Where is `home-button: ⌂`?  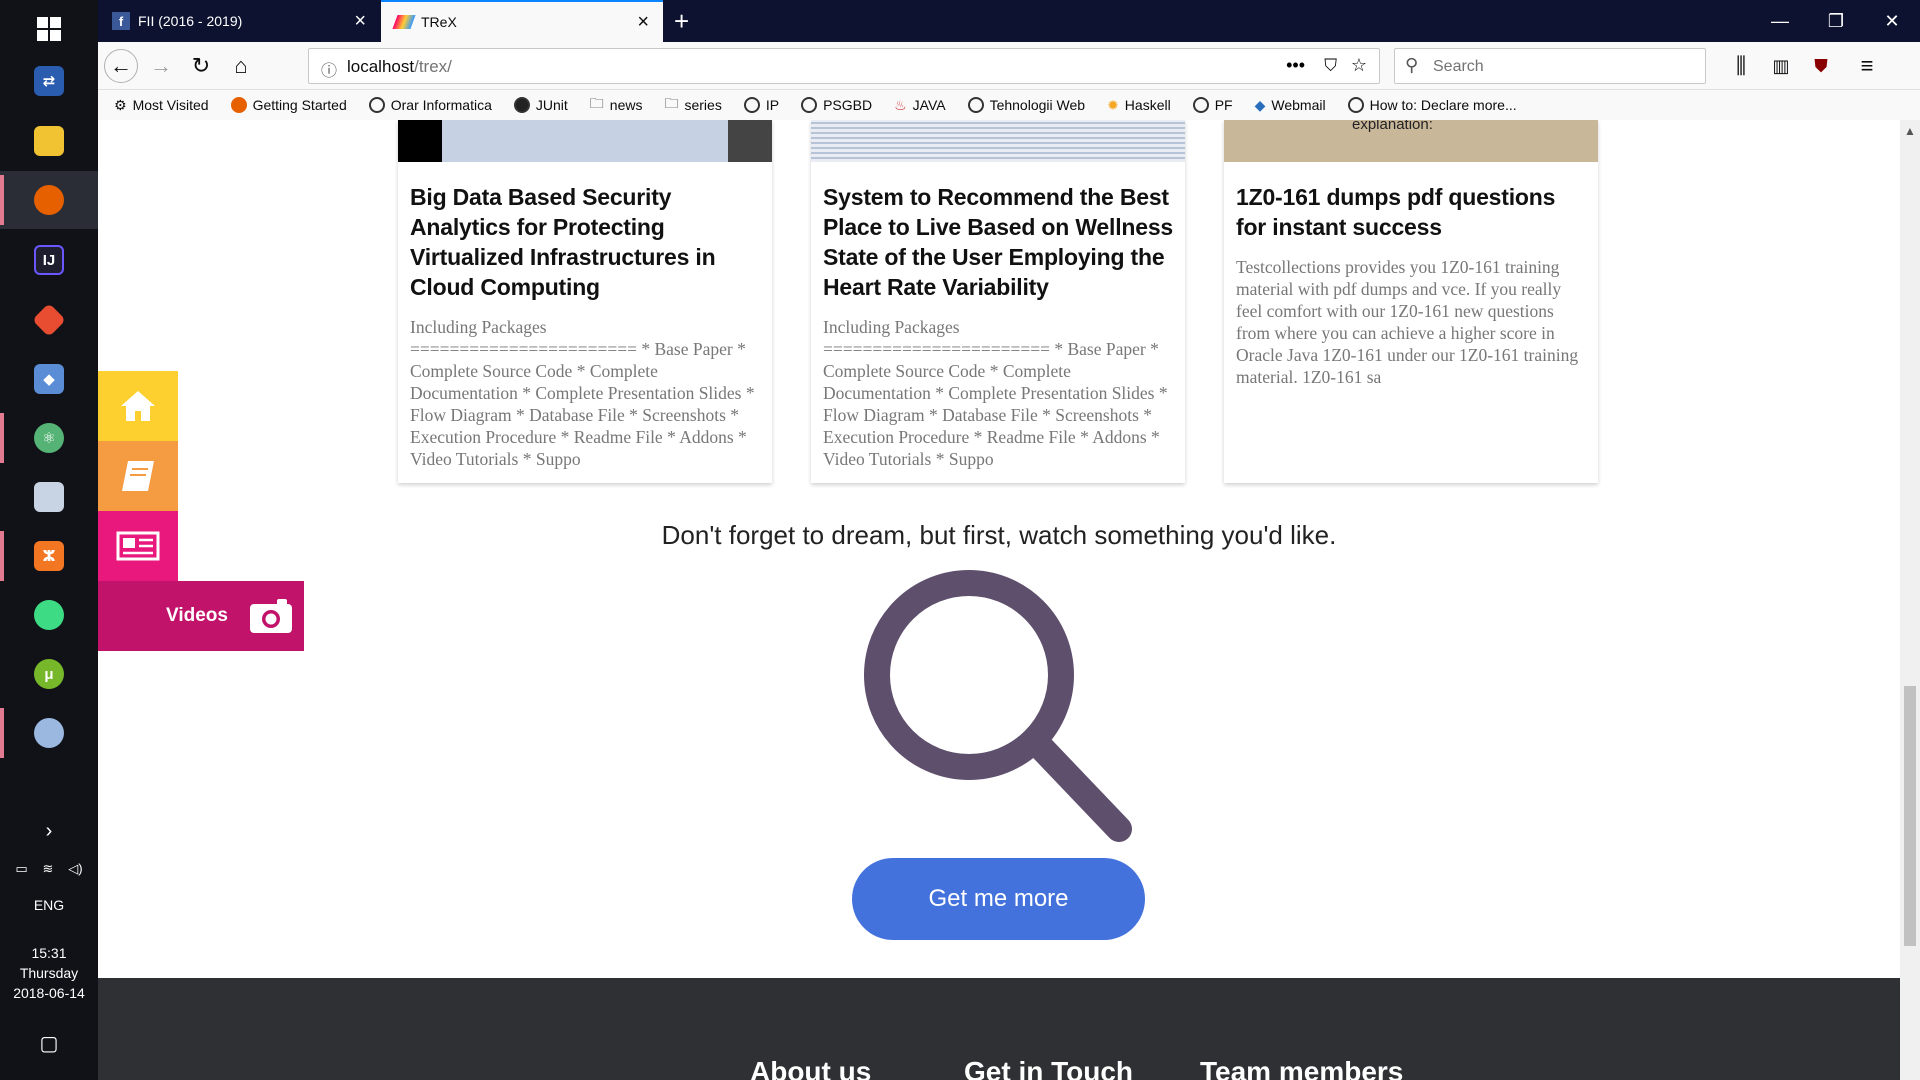 home-button: ⌂ is located at coordinates (241, 66).